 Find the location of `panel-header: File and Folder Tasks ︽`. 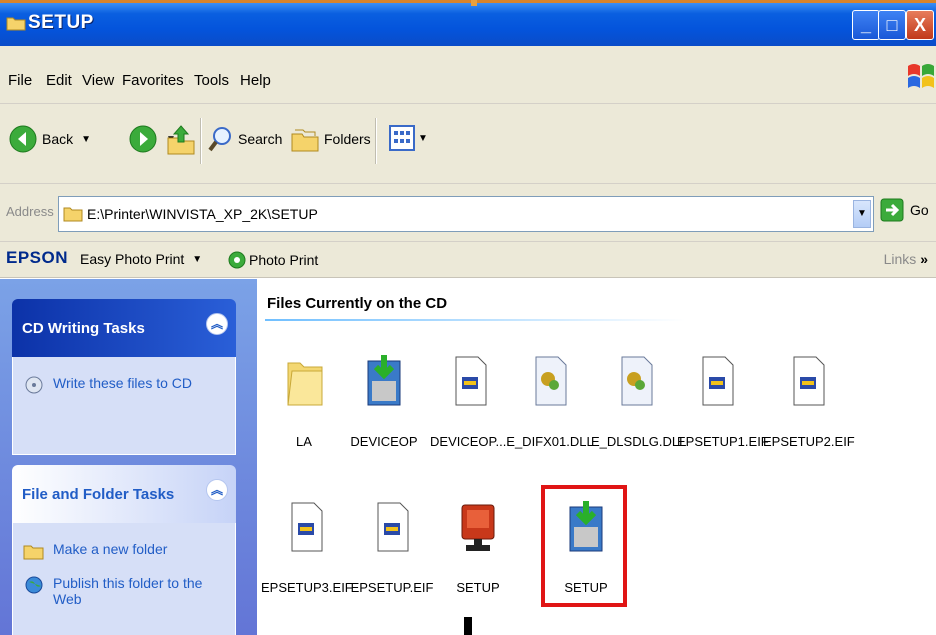

panel-header: File and Folder Tasks ︽ is located at coordinates (124, 494).